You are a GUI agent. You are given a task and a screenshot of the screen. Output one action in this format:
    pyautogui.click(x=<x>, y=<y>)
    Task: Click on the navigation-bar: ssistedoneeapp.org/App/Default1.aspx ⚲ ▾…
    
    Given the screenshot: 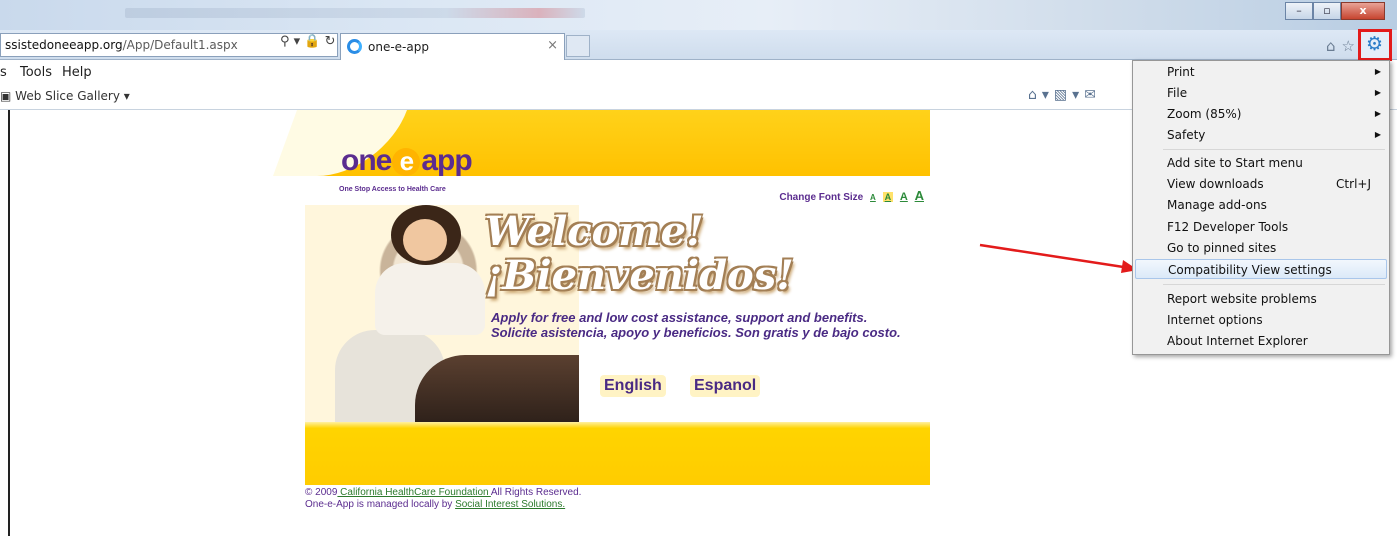 What is the action you would take?
    pyautogui.click(x=698, y=45)
    